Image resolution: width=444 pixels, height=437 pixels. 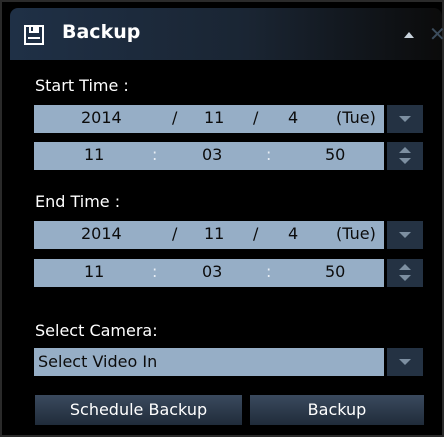 I want to click on end-date-field: 2014 / 11 / 4 (Tue), so click(x=209, y=235).